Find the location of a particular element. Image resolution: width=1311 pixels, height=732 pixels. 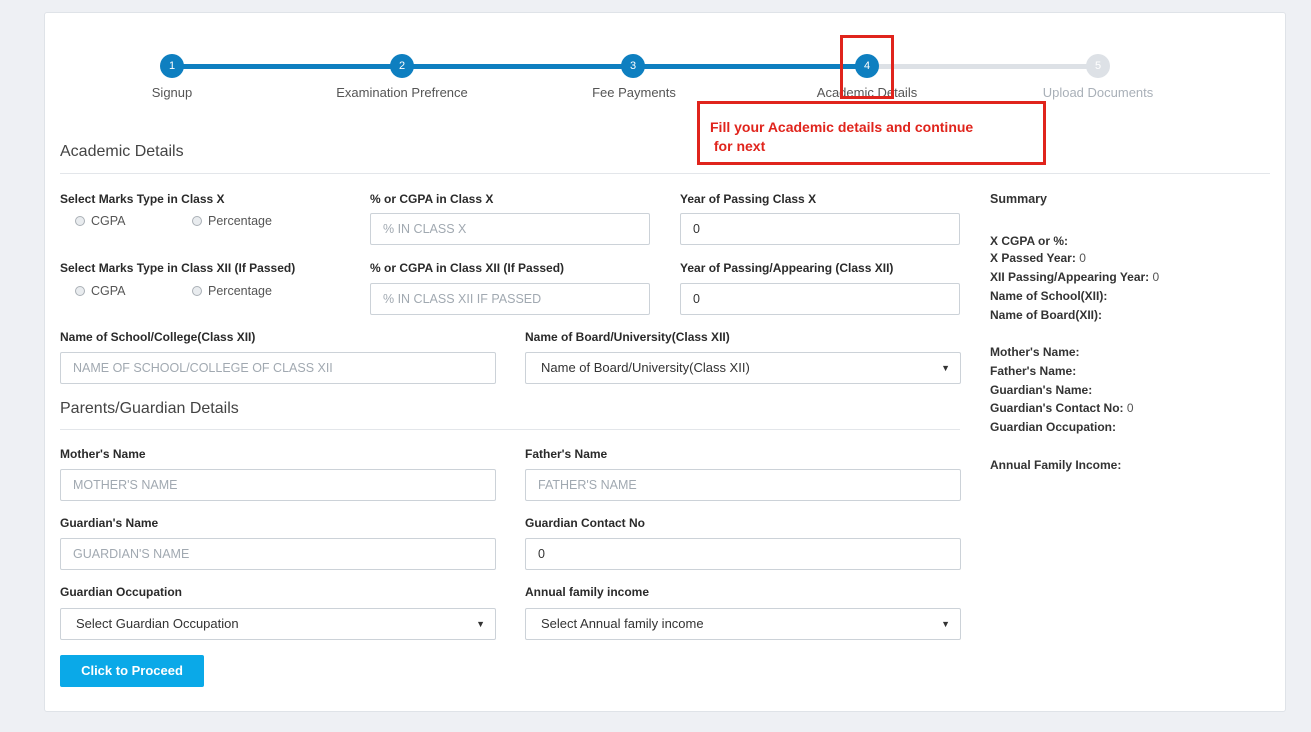

summary-x-year: X Passed Year: 0 is located at coordinates (1038, 258).